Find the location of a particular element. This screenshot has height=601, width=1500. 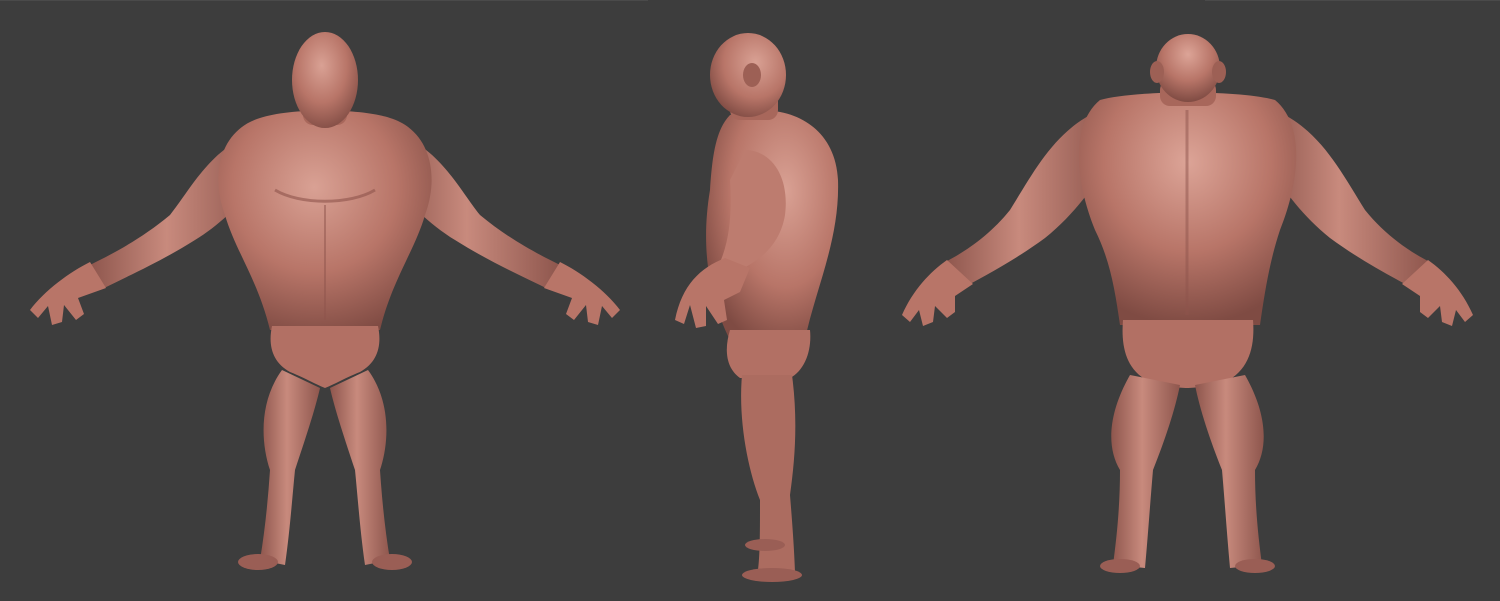

right-hand is located at coordinates (582, 293).